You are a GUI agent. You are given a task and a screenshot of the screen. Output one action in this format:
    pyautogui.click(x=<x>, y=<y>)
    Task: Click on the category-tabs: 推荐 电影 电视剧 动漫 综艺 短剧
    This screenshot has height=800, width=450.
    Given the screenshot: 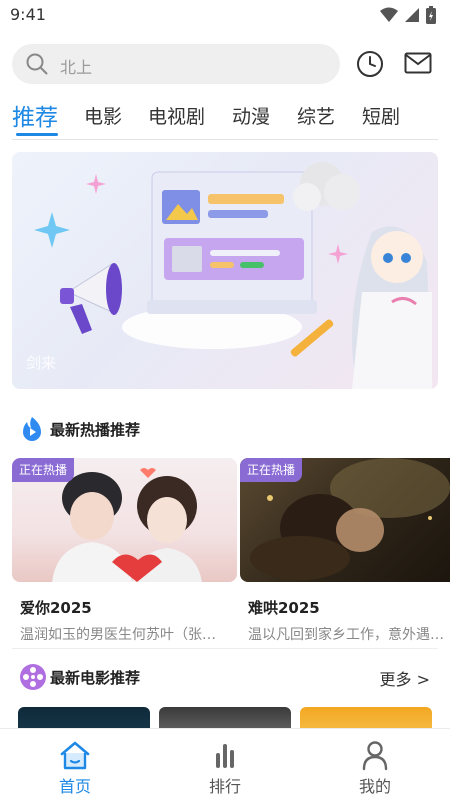 What is the action you would take?
    pyautogui.click(x=225, y=118)
    